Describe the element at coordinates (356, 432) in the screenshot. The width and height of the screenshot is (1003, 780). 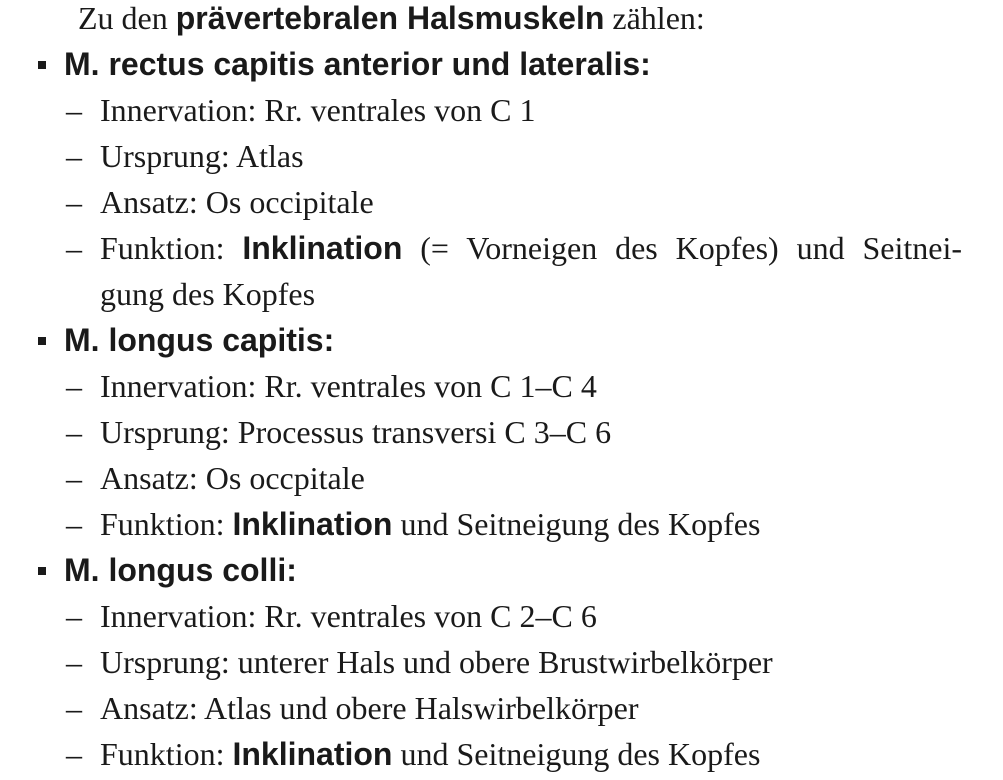
I see `list-item-text: Ursprung: Processus transversi C 3–C 6` at that location.